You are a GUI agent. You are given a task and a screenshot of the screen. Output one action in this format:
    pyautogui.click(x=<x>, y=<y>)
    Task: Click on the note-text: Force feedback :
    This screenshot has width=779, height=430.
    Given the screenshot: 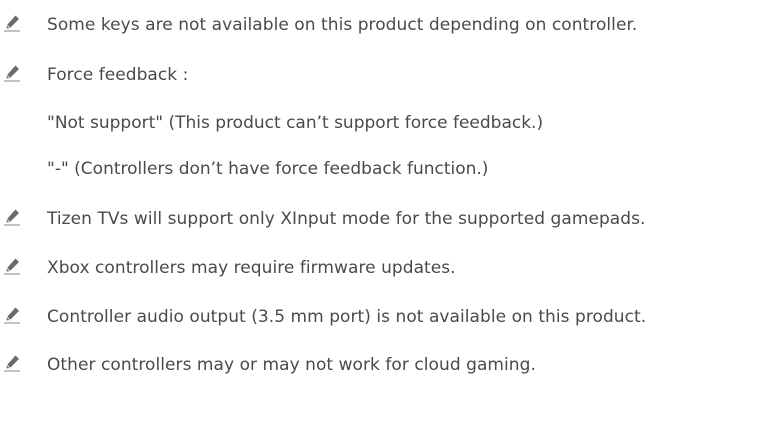 What is the action you would take?
    pyautogui.click(x=118, y=75)
    